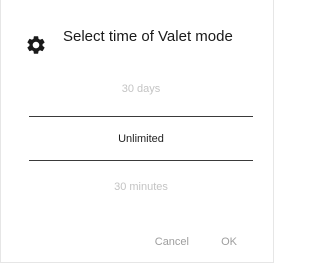 The image size is (320, 263). What do you see at coordinates (141, 187) in the screenshot?
I see `picker-option: 30 minutes` at bounding box center [141, 187].